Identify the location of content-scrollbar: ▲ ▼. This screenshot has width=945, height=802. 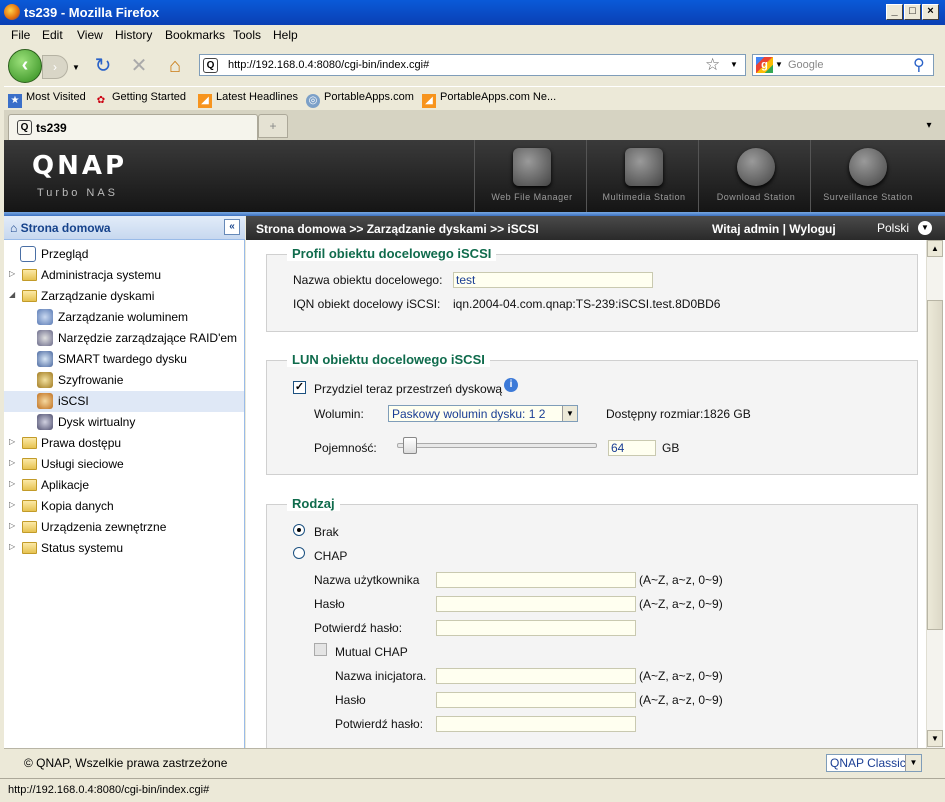
(934, 494).